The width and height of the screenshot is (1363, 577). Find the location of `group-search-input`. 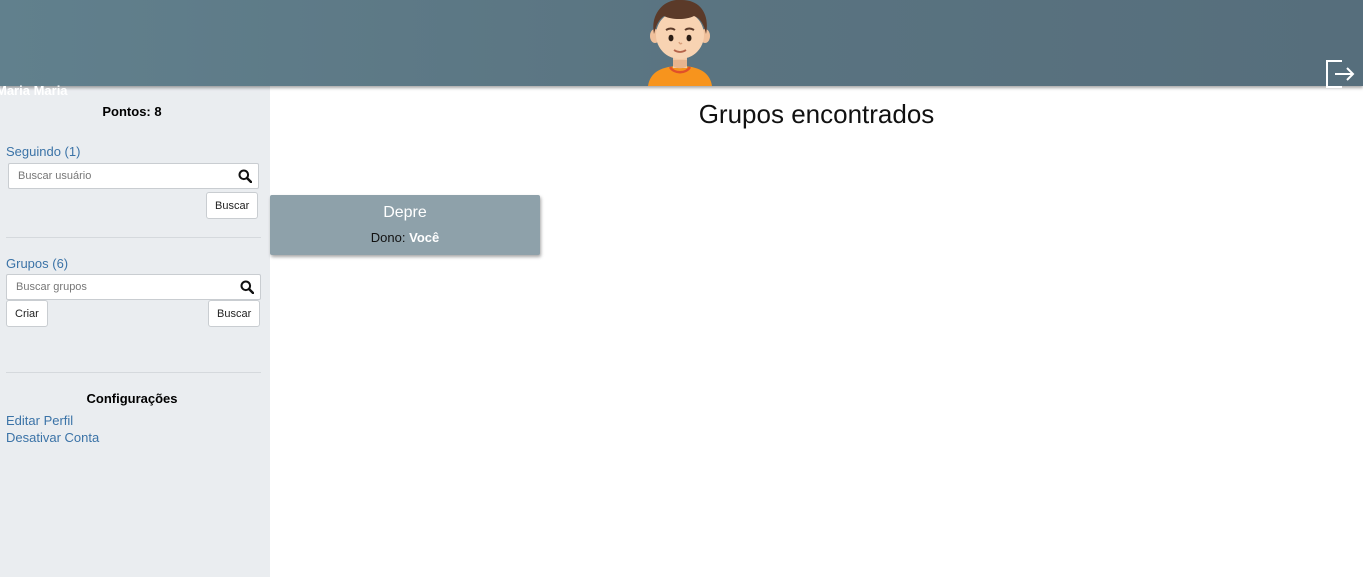

group-search-input is located at coordinates (120, 287).